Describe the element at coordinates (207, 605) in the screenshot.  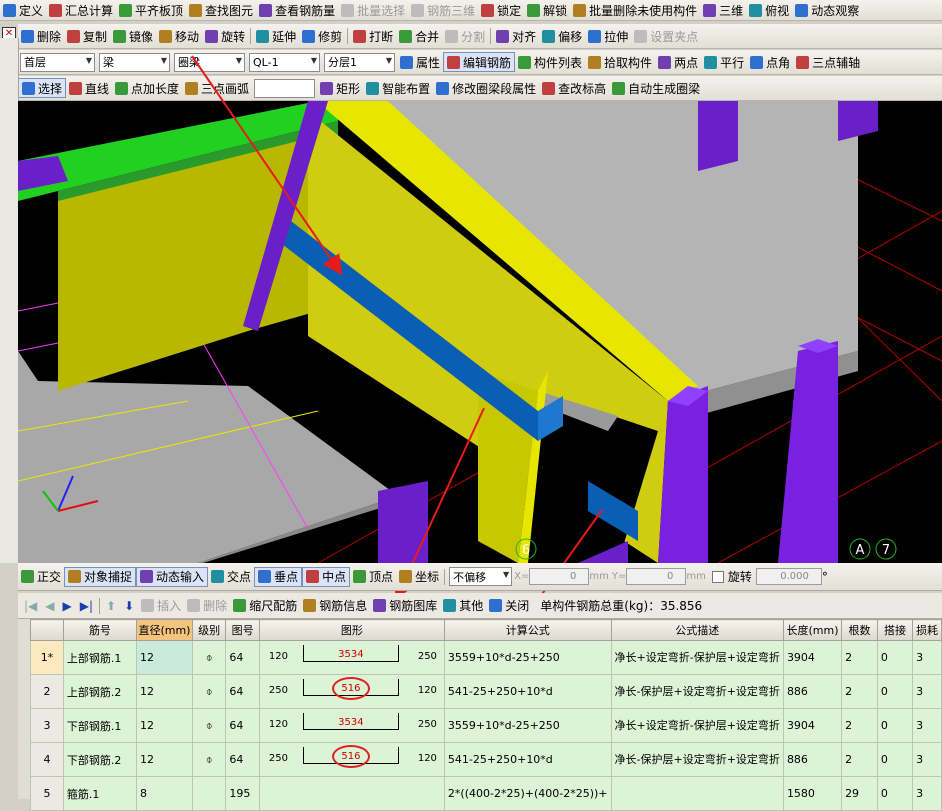
I see `grid-tool-2: 删除` at that location.